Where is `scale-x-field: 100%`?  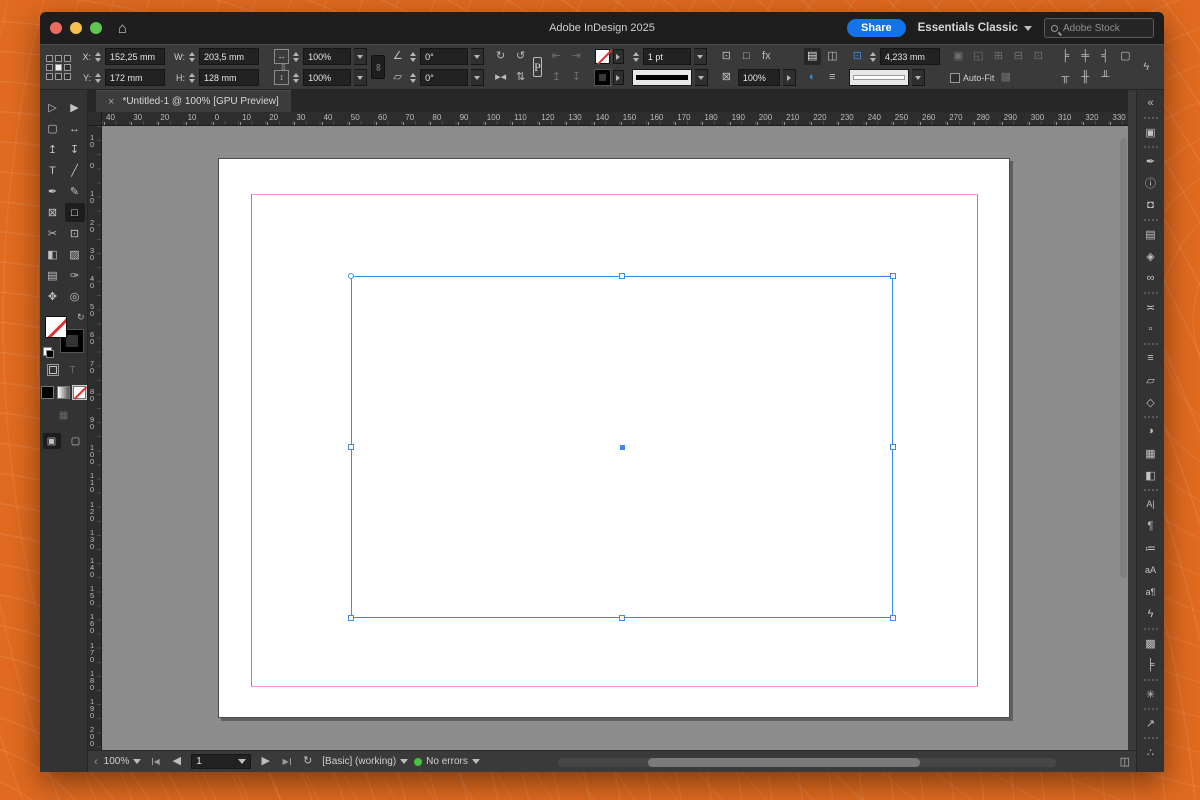
scale-x-field: 100% is located at coordinates (327, 56).